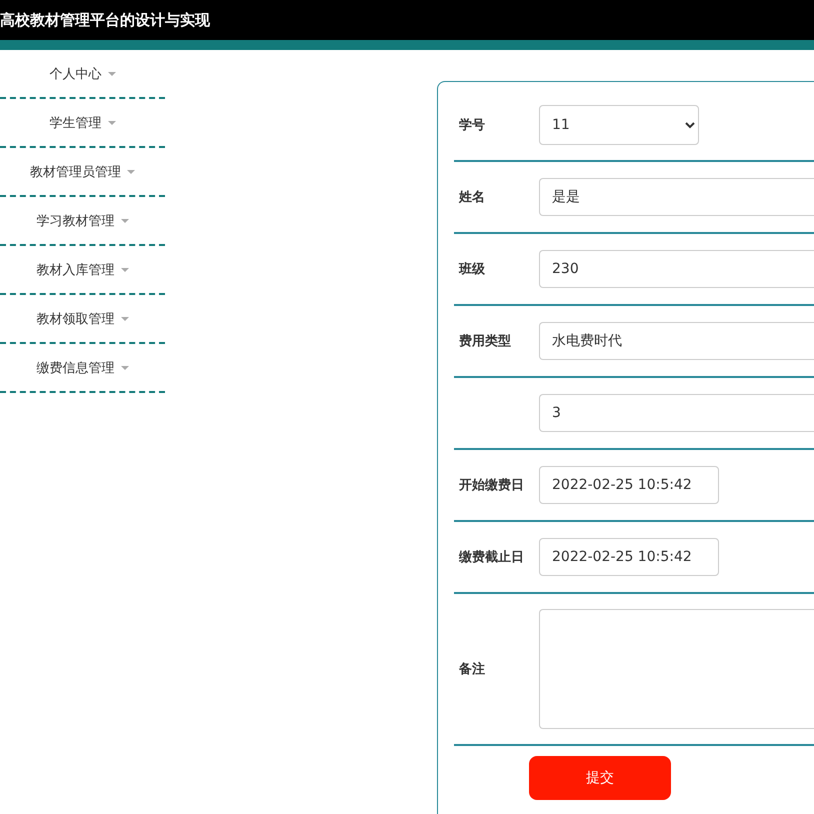  Describe the element at coordinates (619, 125) in the screenshot. I see `select-field: 11` at that location.